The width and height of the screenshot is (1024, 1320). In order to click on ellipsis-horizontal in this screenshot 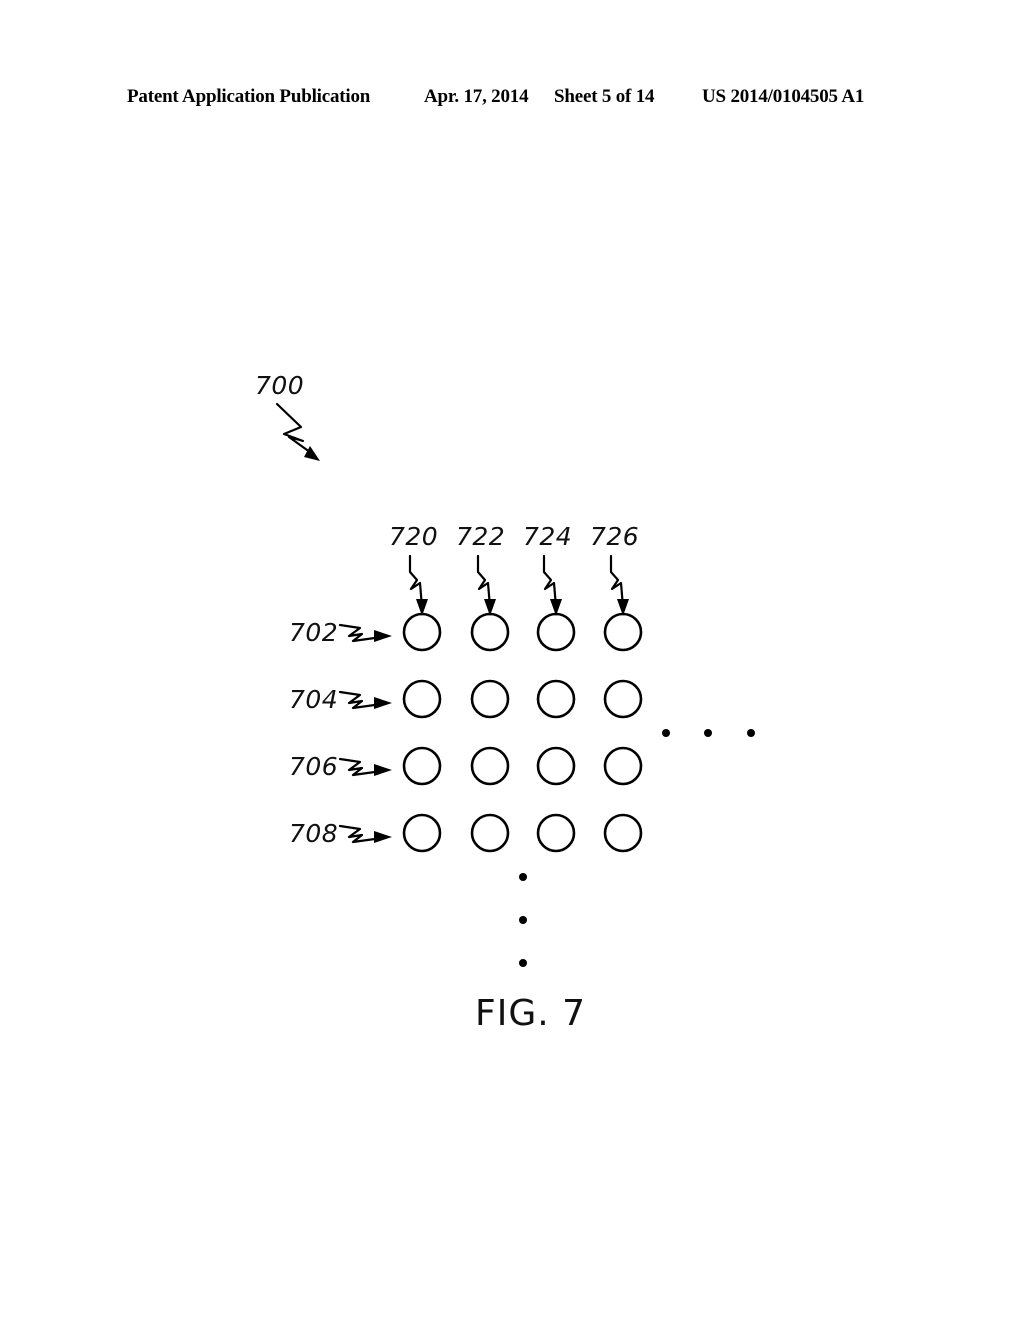, I will do `click(708, 733)`.